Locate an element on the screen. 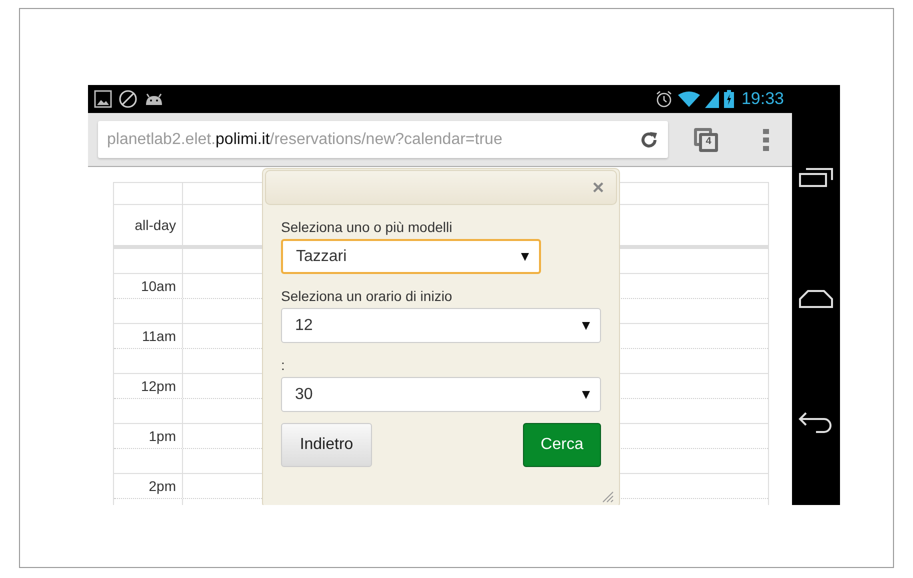 The image size is (913, 578). resize-handle-icon is located at coordinates (608, 497).